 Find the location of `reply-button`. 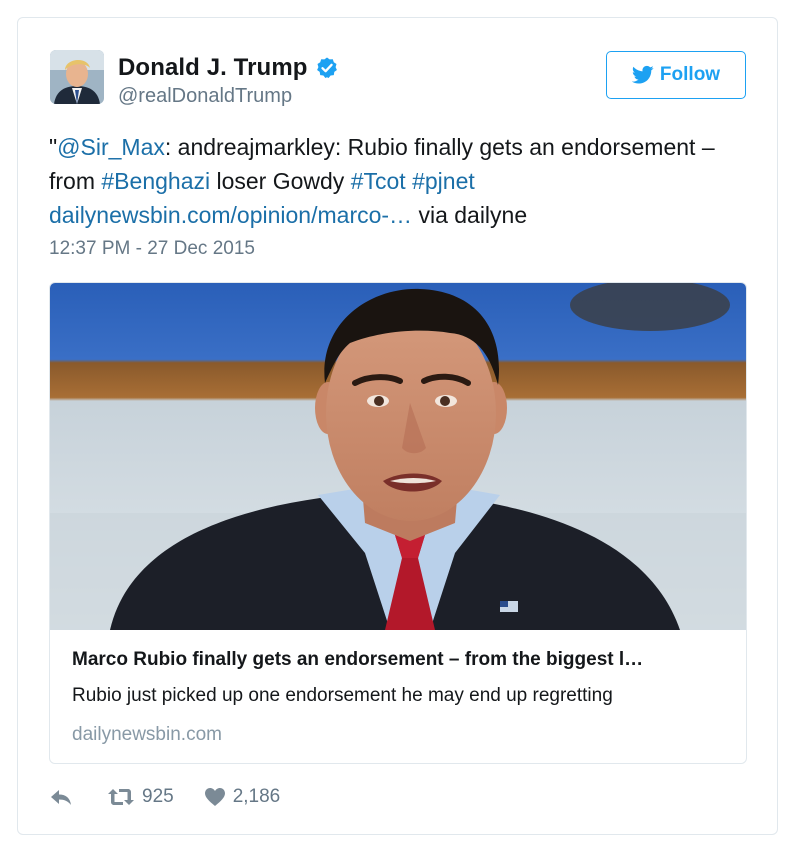

reply-button is located at coordinates (61, 797).